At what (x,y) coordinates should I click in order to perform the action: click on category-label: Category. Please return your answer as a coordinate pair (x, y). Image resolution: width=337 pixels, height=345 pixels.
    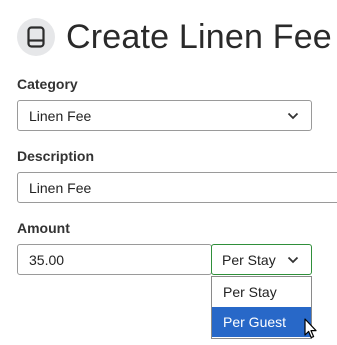
    Looking at the image, I should click on (47, 84).